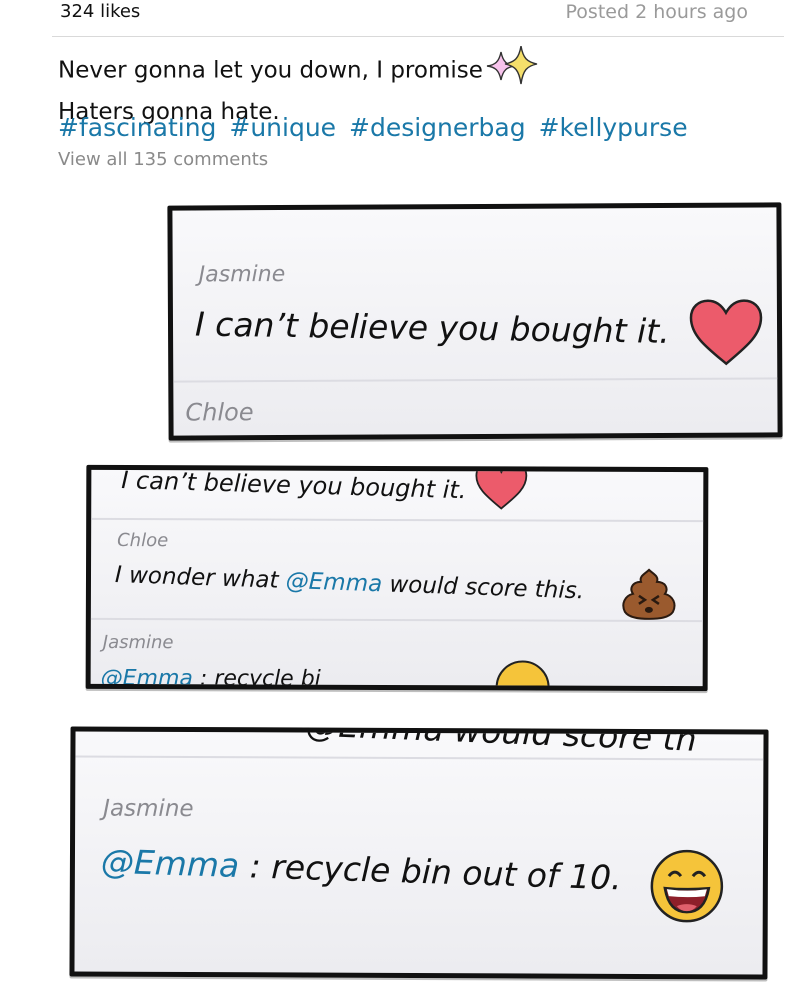 The image size is (800, 1000). What do you see at coordinates (483, 588) in the screenshot?
I see `comment-text-part: would score this.` at bounding box center [483, 588].